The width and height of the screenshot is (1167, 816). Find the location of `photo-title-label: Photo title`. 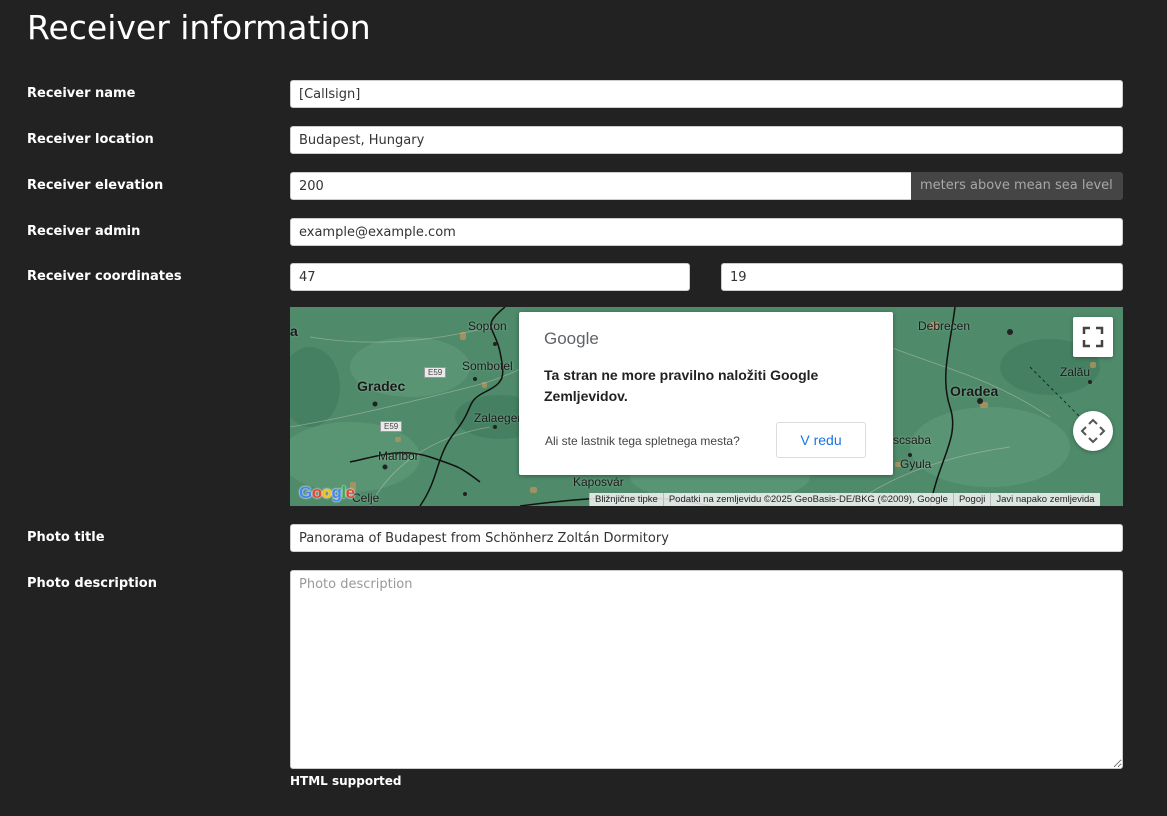

photo-title-label: Photo title is located at coordinates (66, 537).